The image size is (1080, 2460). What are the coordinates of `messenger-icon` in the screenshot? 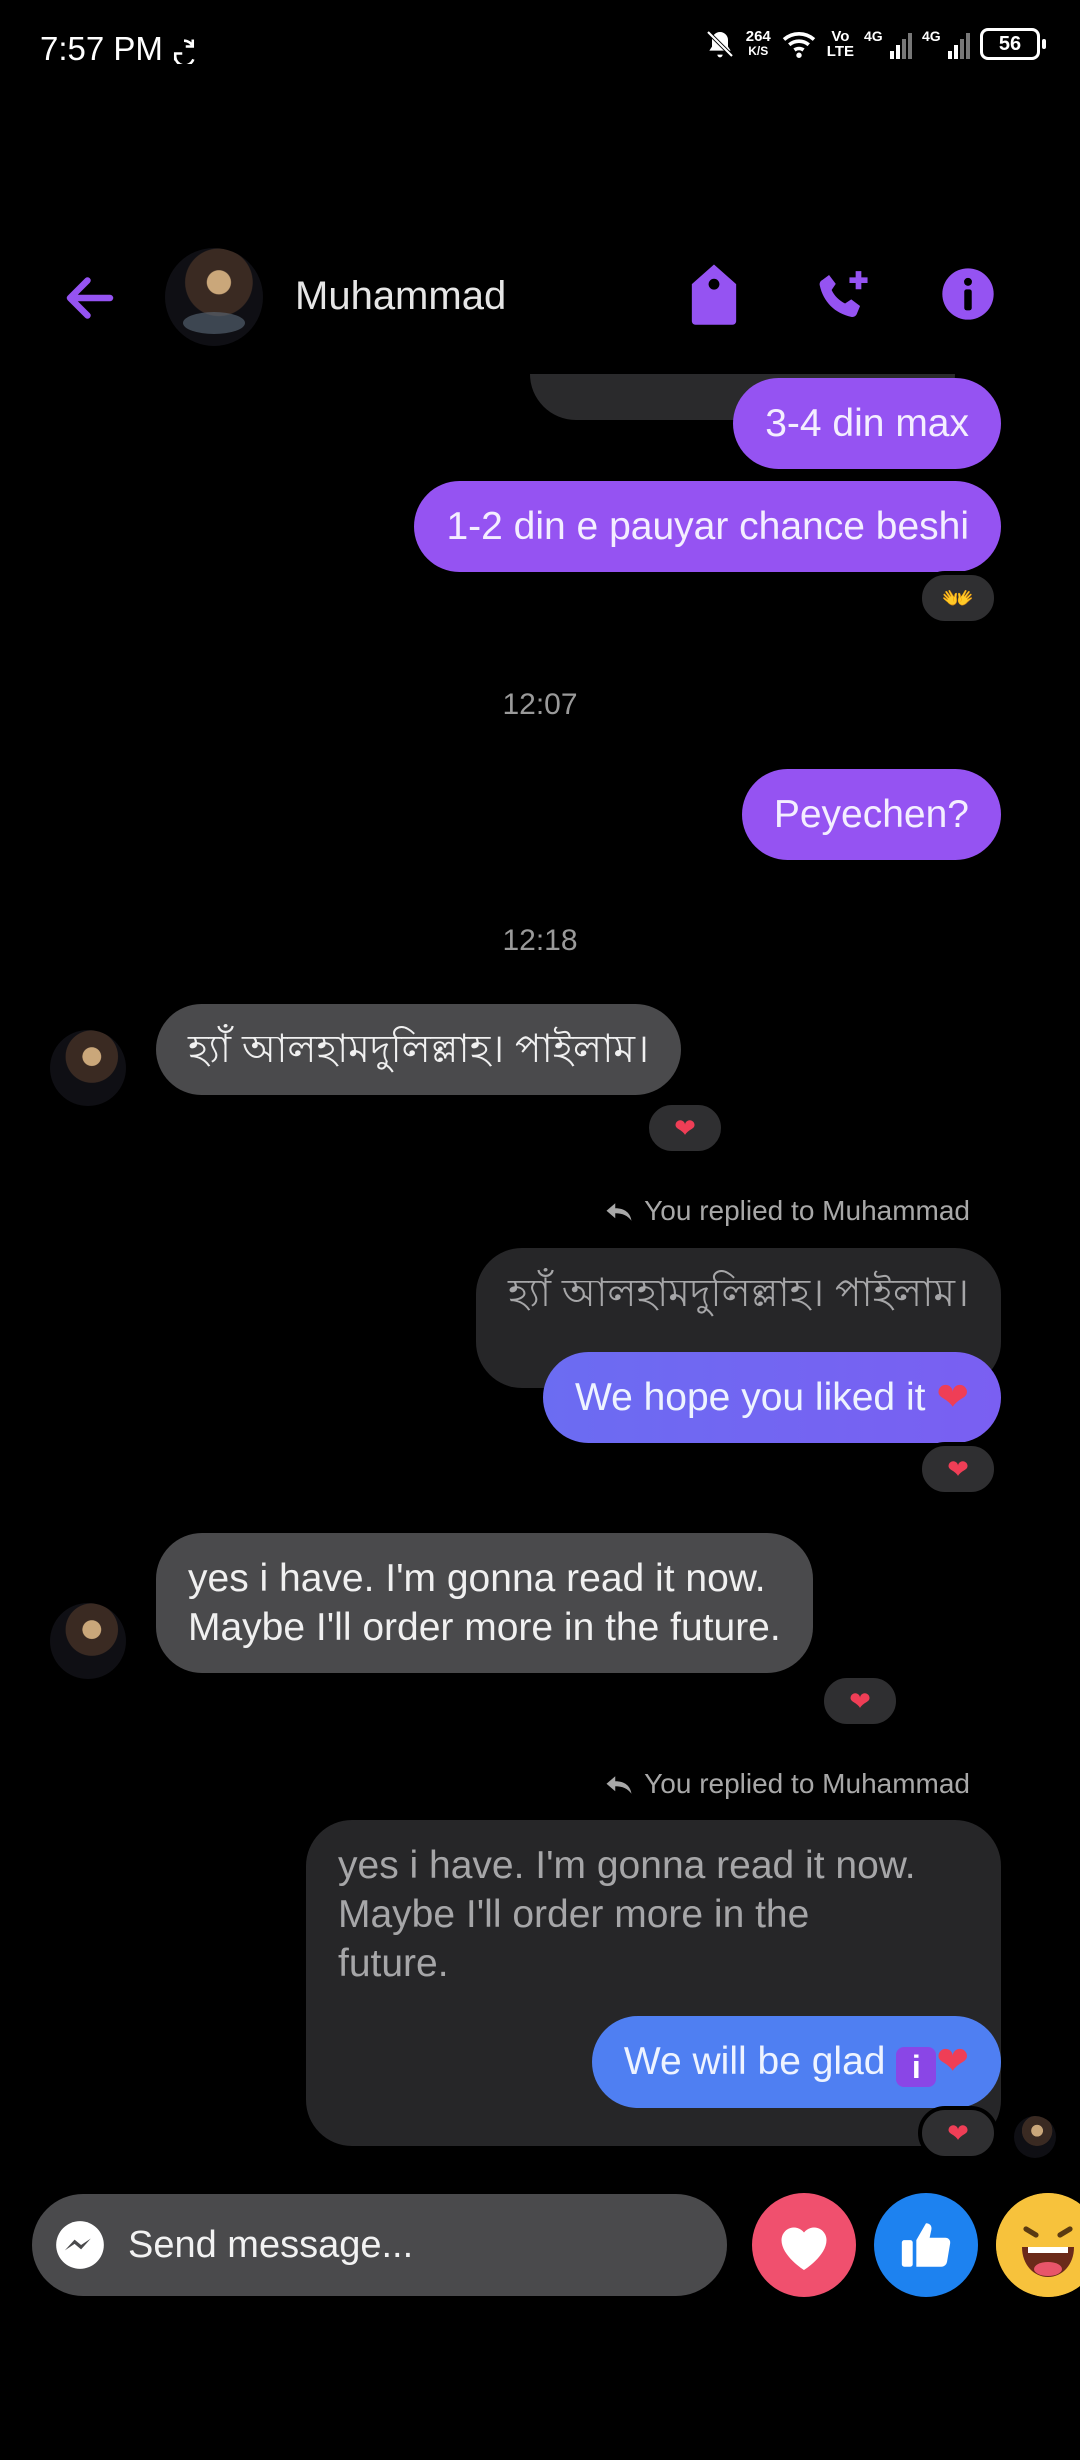 It's located at (80, 2245).